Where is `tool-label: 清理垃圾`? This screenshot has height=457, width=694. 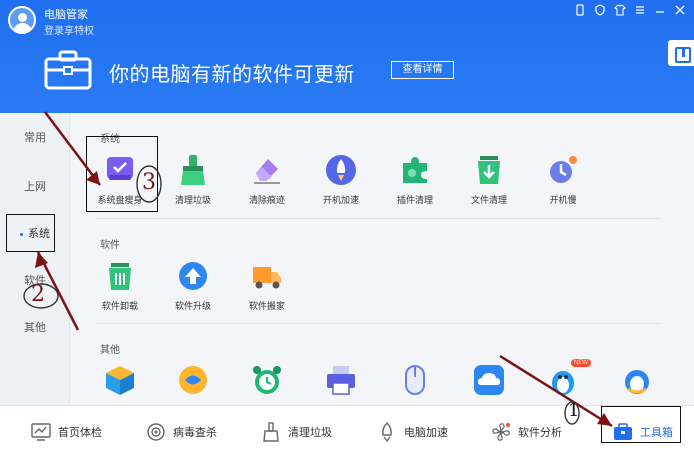 tool-label: 清理垃圾 is located at coordinates (192, 200).